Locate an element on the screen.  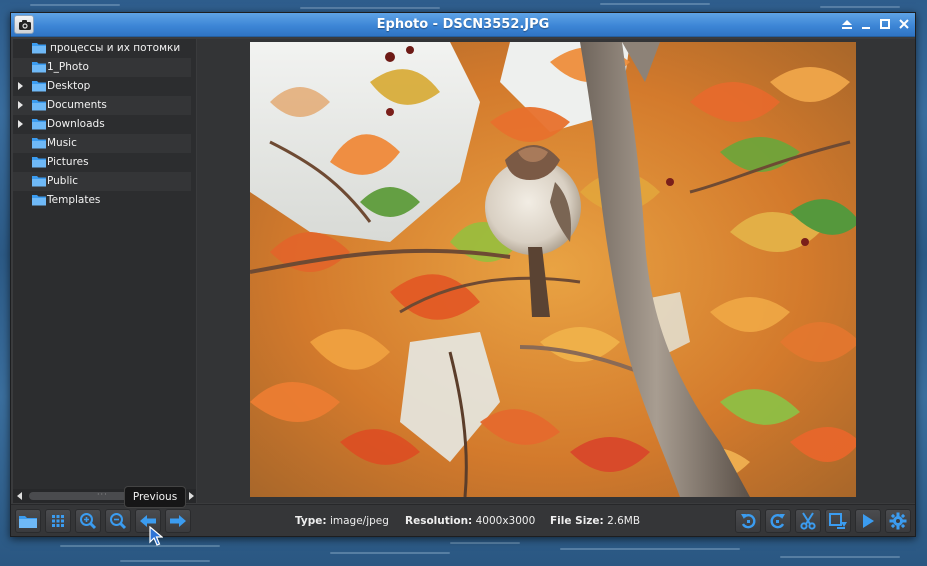
info-type: Type: image/jpeg is located at coordinates (342, 521).